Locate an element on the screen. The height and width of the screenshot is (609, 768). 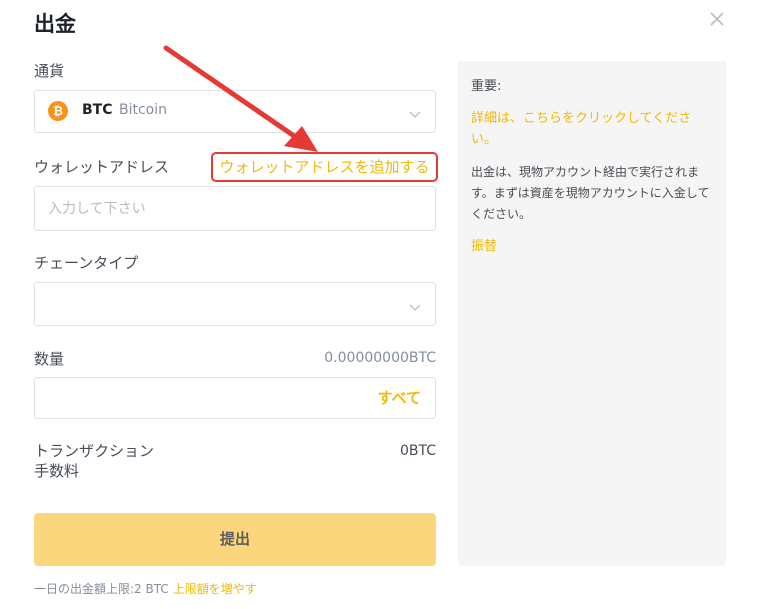
max-amount-button: すべて is located at coordinates (399, 397).